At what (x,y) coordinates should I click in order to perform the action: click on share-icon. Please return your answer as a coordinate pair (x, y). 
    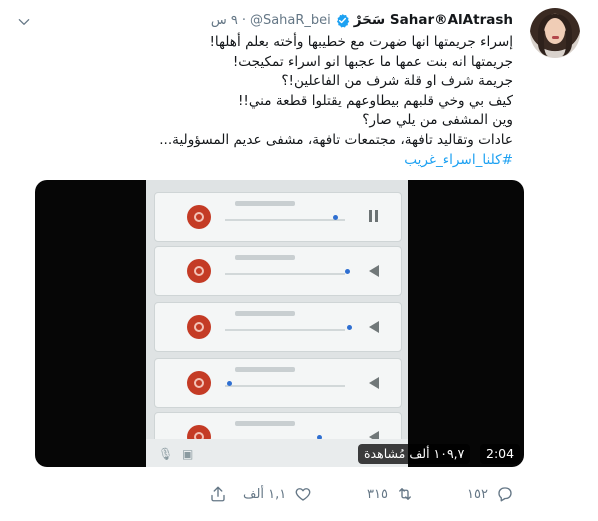
    Looking at the image, I should click on (218, 494).